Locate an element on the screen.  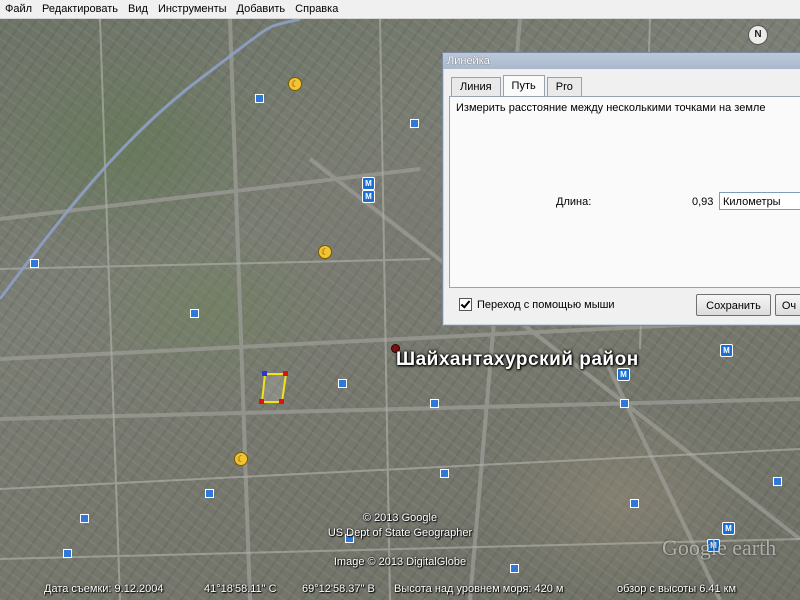
imagery-date: Дата съемки: 9.12.2004 is located at coordinates (104, 589).